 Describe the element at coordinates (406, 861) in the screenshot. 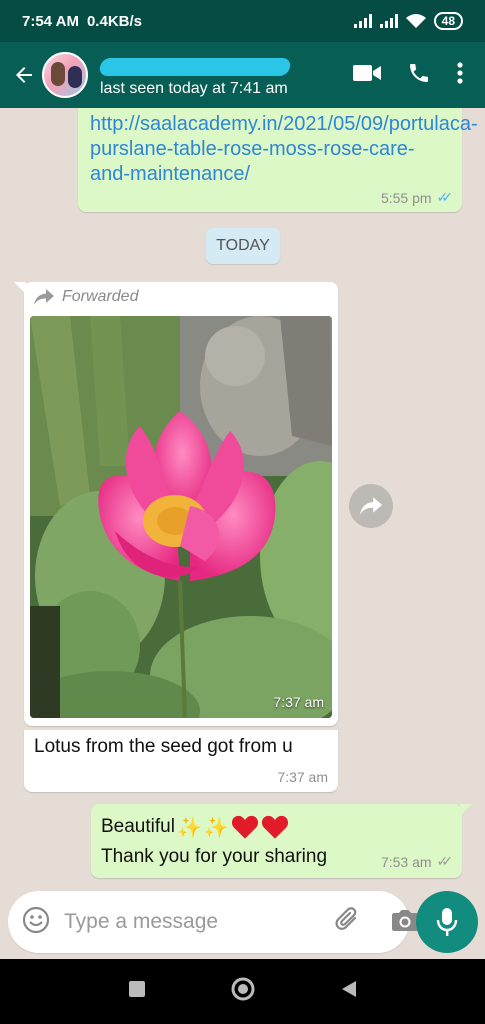

I see `message-time: 7:53 am` at that location.